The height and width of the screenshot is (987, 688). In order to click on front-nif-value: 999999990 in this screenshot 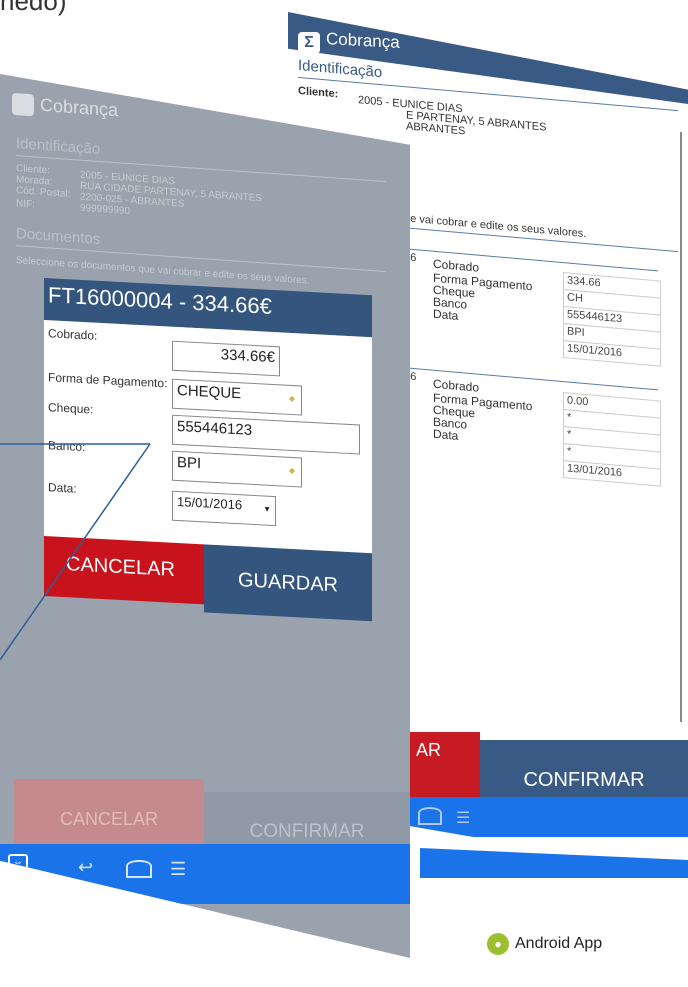, I will do `click(105, 210)`.